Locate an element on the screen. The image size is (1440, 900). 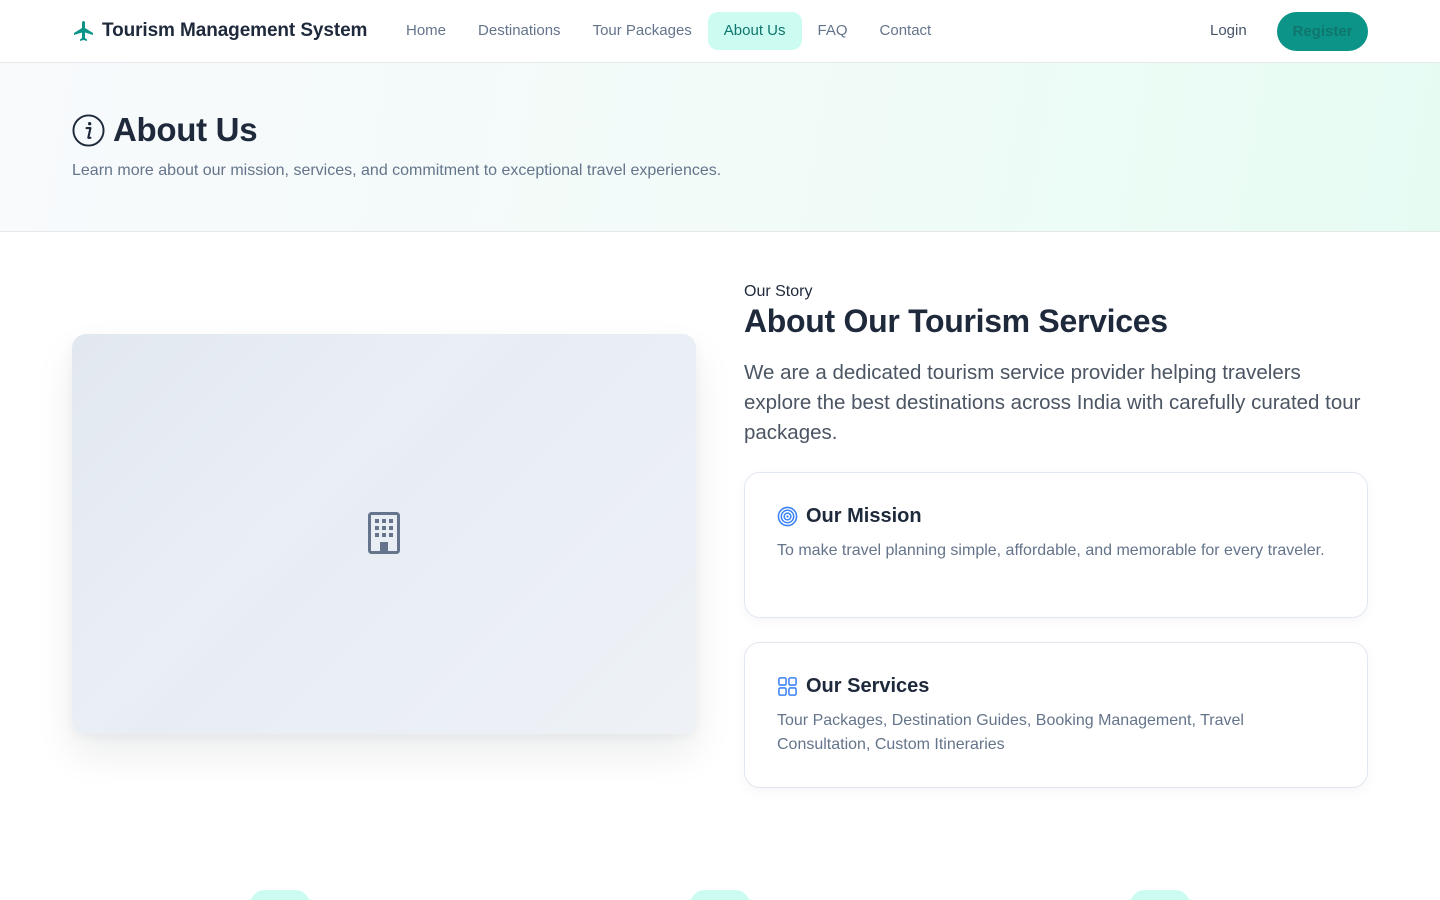
story-eyebrow: Our Story is located at coordinates (778, 291).